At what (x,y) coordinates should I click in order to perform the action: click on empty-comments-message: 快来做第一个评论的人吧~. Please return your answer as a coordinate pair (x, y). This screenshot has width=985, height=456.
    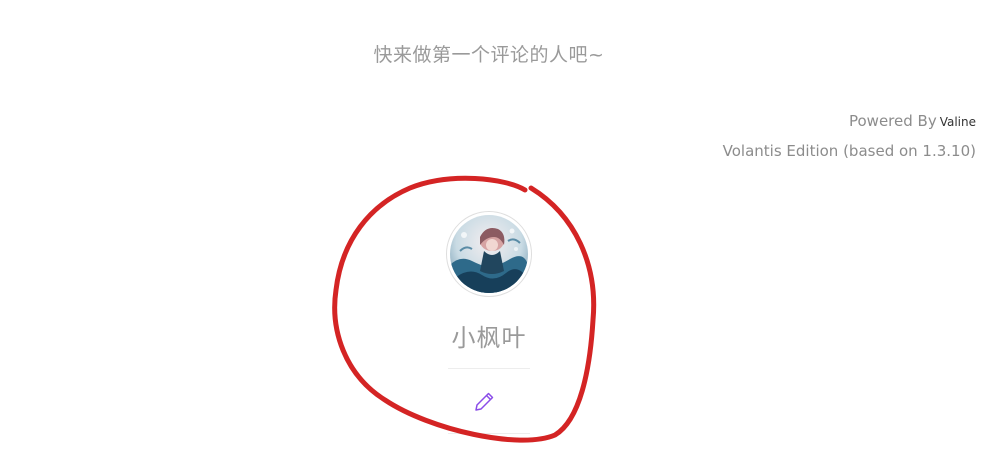
    Looking at the image, I should click on (489, 55).